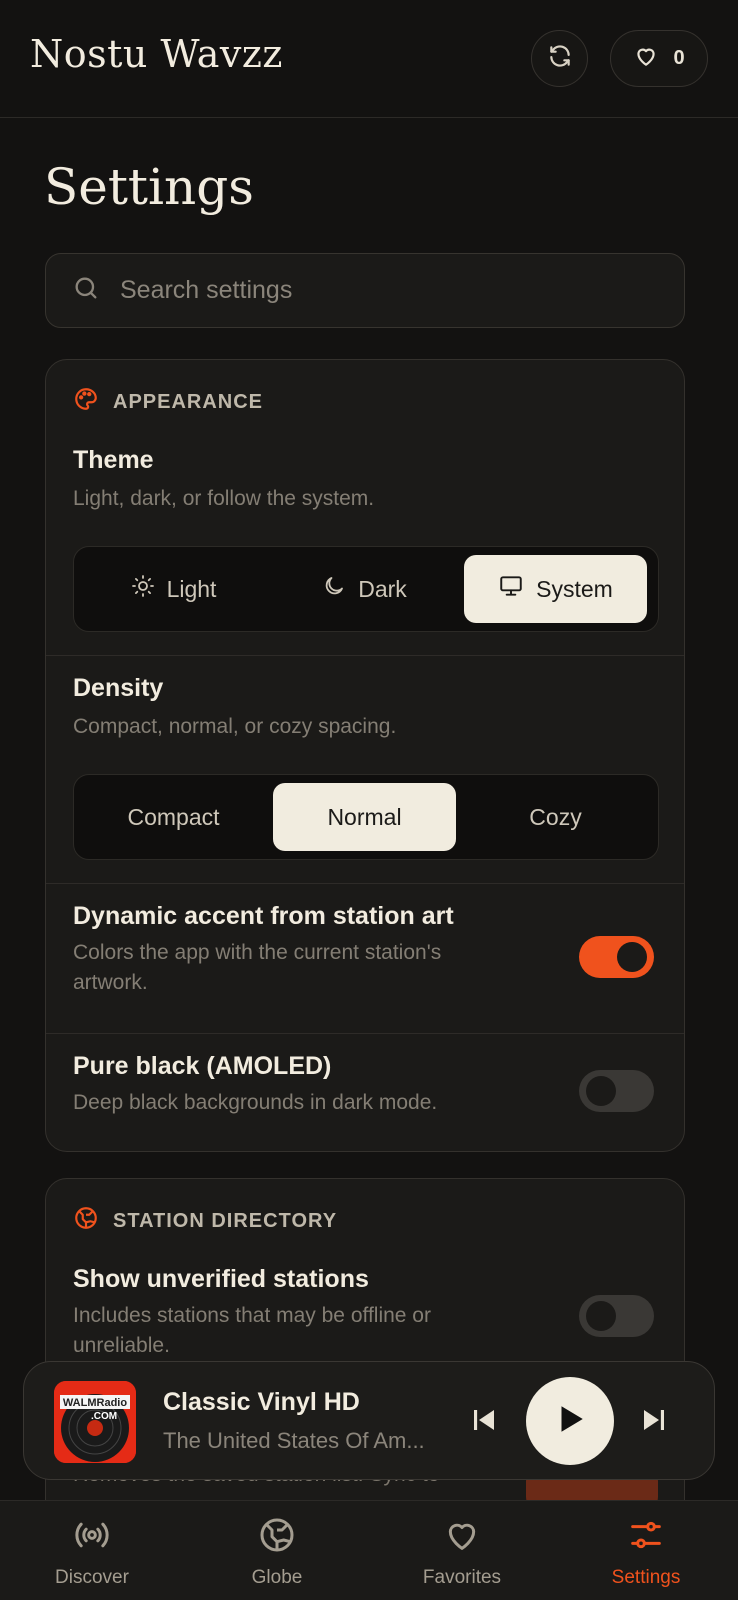  I want to click on theme-segmented-control: Light Dark System, so click(366, 589).